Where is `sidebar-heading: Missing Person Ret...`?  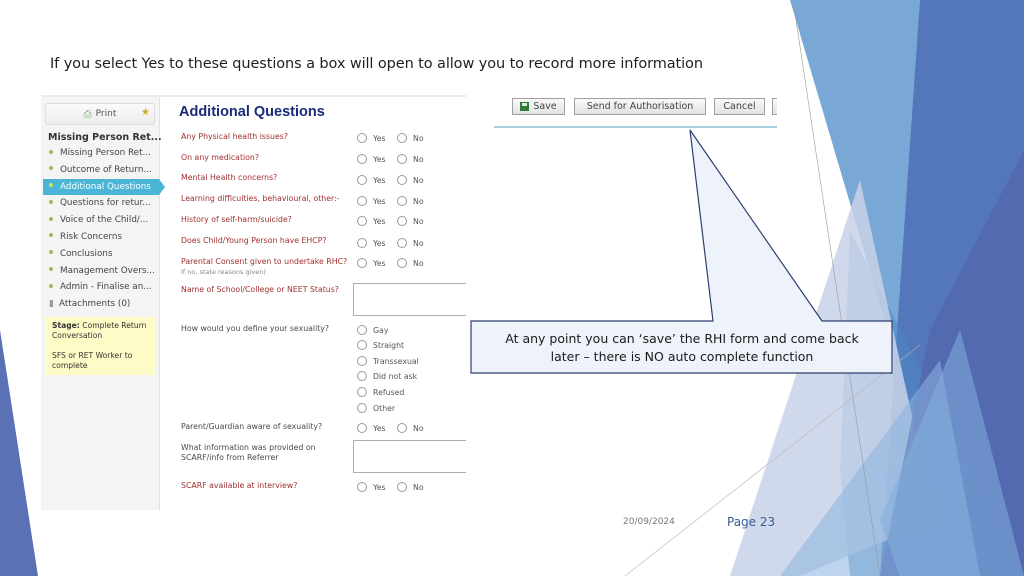 sidebar-heading: Missing Person Ret... is located at coordinates (105, 137).